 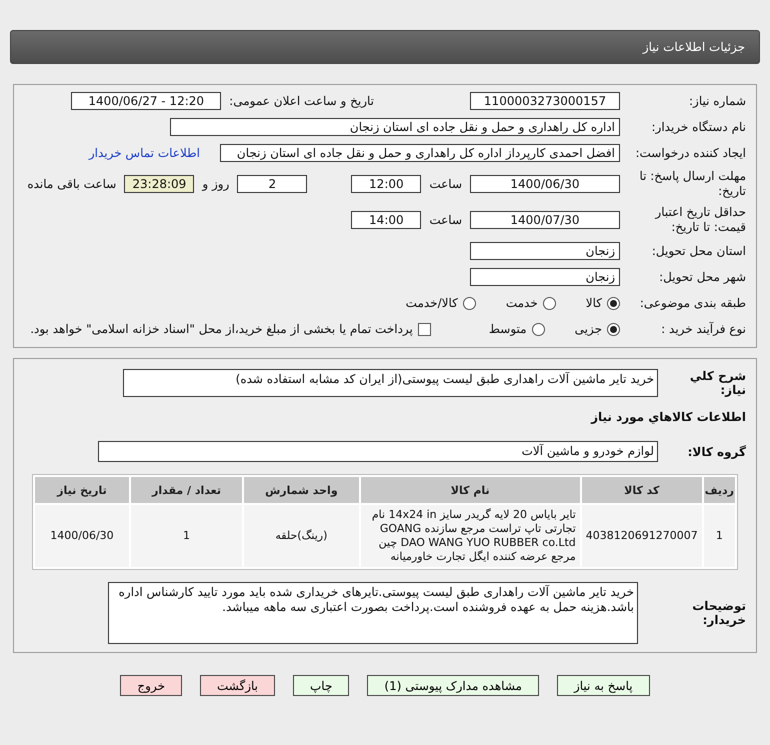 What do you see at coordinates (522, 303) in the screenshot?
I see `option-label: خدمت` at bounding box center [522, 303].